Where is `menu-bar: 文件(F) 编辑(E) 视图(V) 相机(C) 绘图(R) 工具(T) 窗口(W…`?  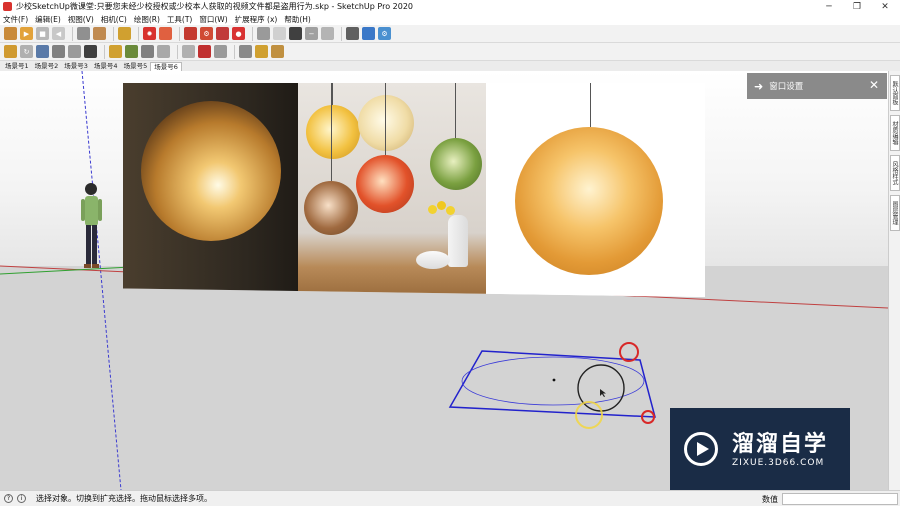 menu-bar: 文件(F) 编辑(E) 视图(V) 相机(C) 绘图(R) 工具(T) 窗口(W… is located at coordinates (450, 19).